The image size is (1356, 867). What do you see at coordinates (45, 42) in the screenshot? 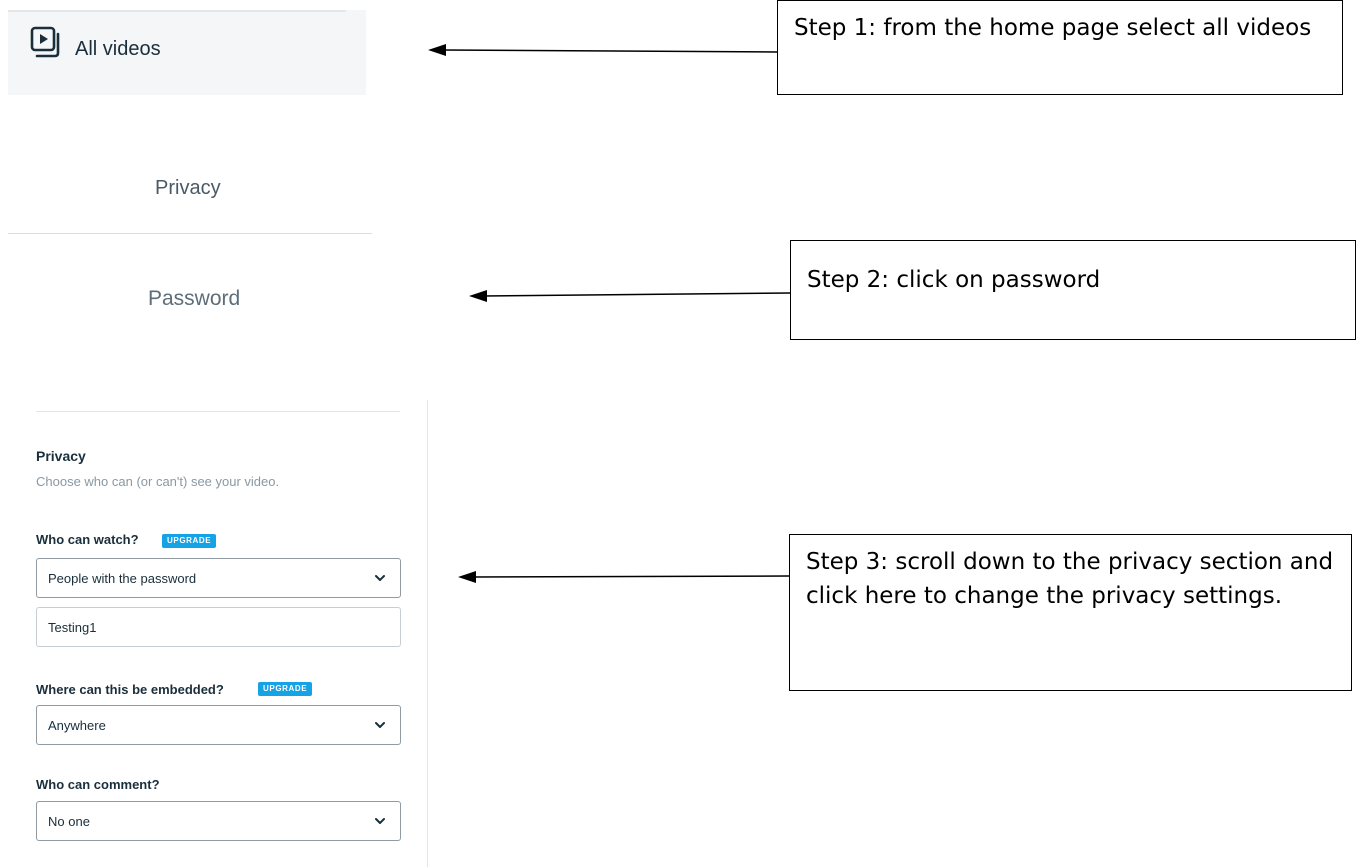
I see `video-library-icon` at bounding box center [45, 42].